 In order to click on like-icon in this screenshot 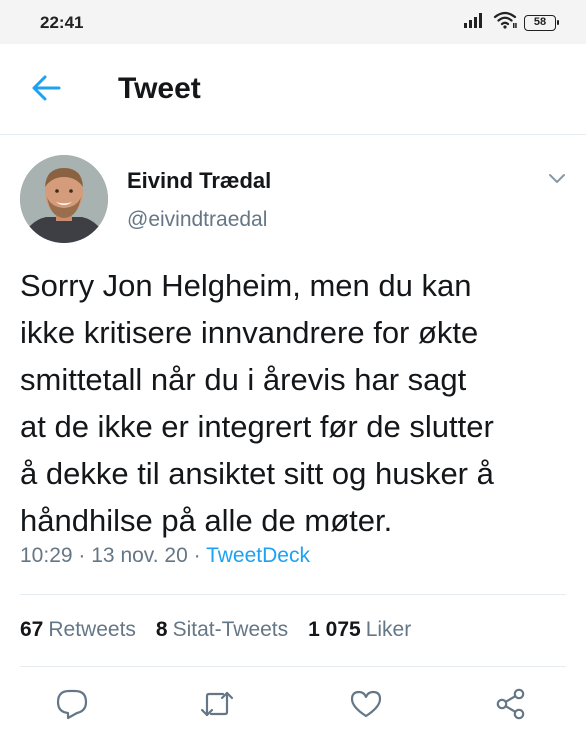, I will do `click(366, 706)`.